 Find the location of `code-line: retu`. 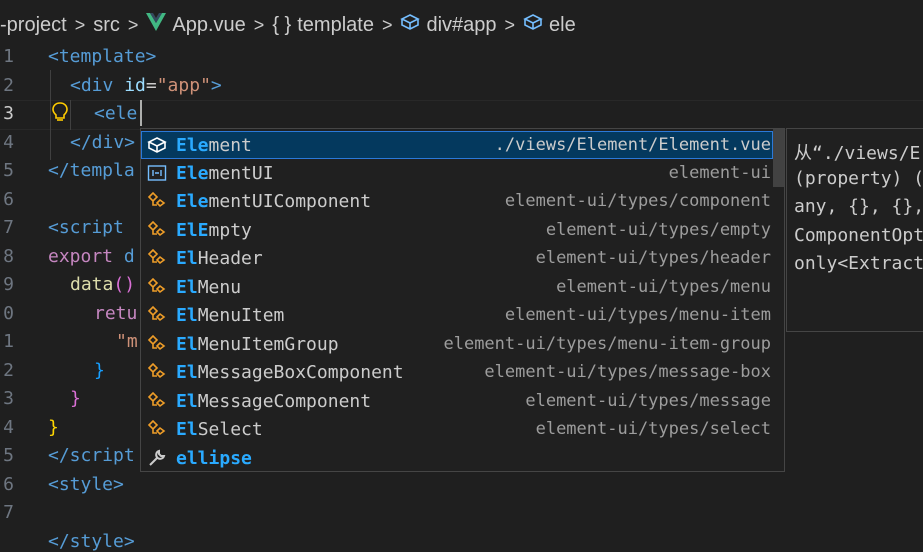

code-line: retu is located at coordinates (116, 313).